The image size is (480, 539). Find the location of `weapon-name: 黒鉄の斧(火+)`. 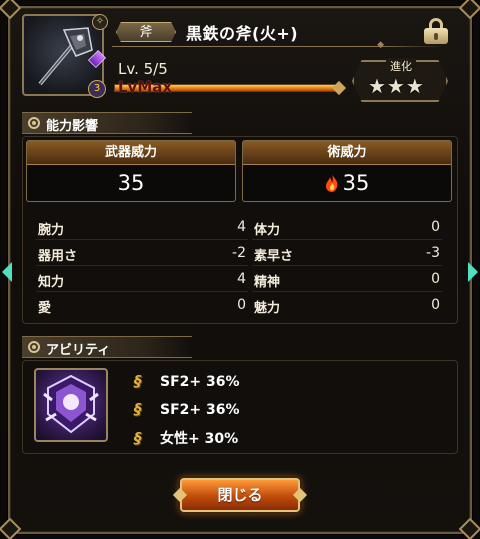

weapon-name: 黒鉄の斧(火+) is located at coordinates (242, 33).